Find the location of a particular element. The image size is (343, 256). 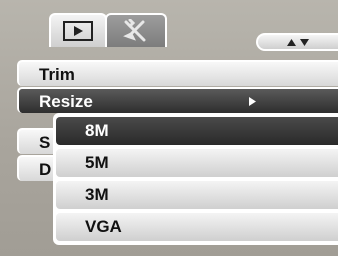

submenu-item-label: 3M is located at coordinates (97, 194).